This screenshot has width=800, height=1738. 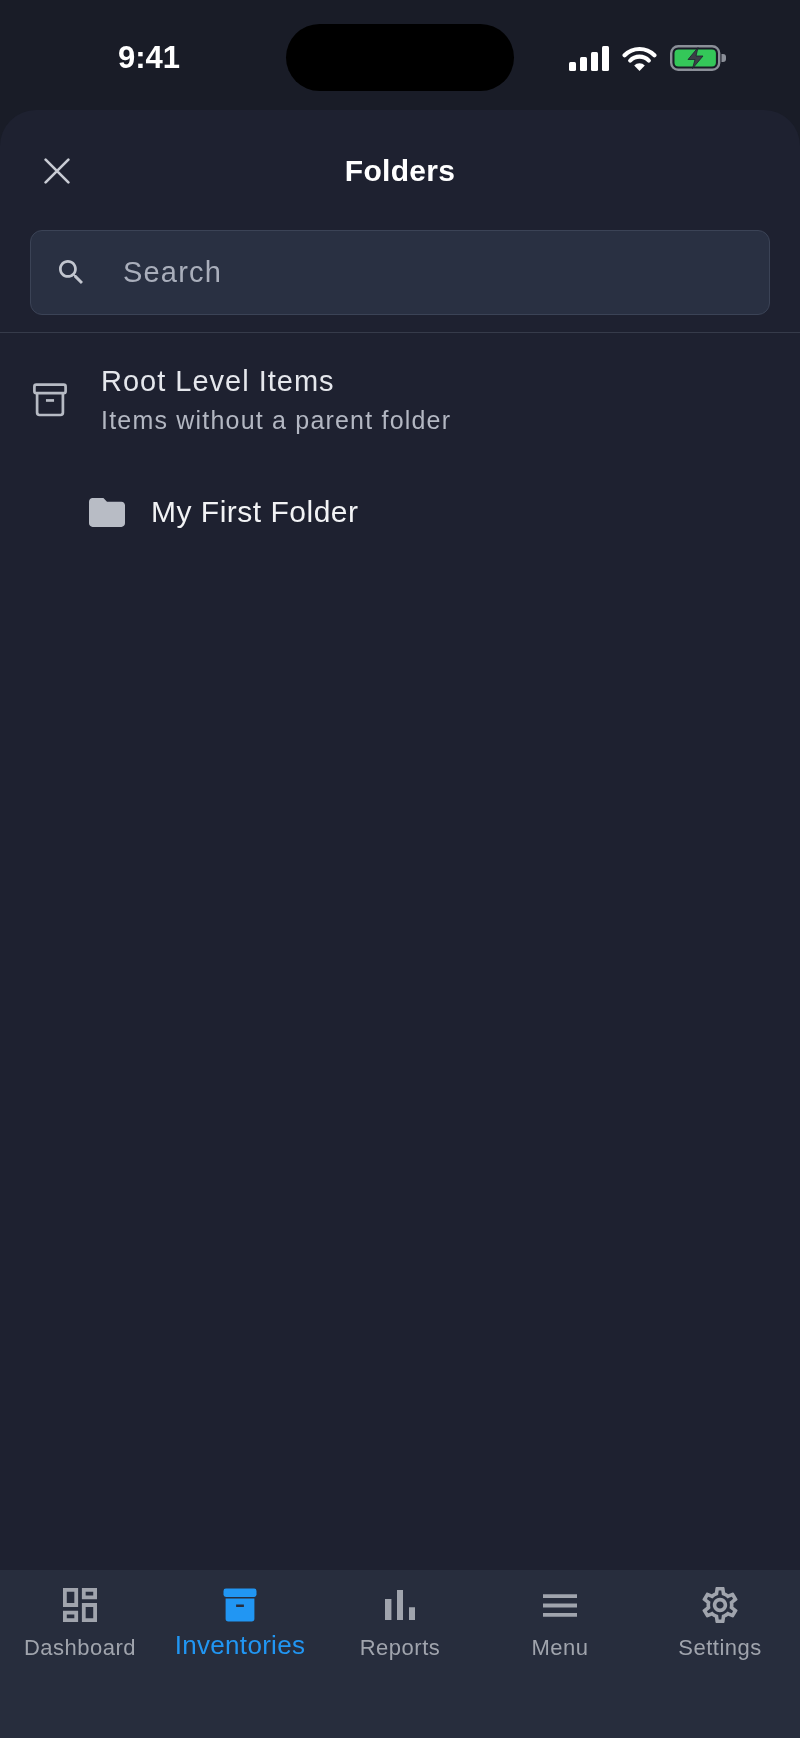 What do you see at coordinates (560, 1624) in the screenshot?
I see `nav-tab: Menu` at bounding box center [560, 1624].